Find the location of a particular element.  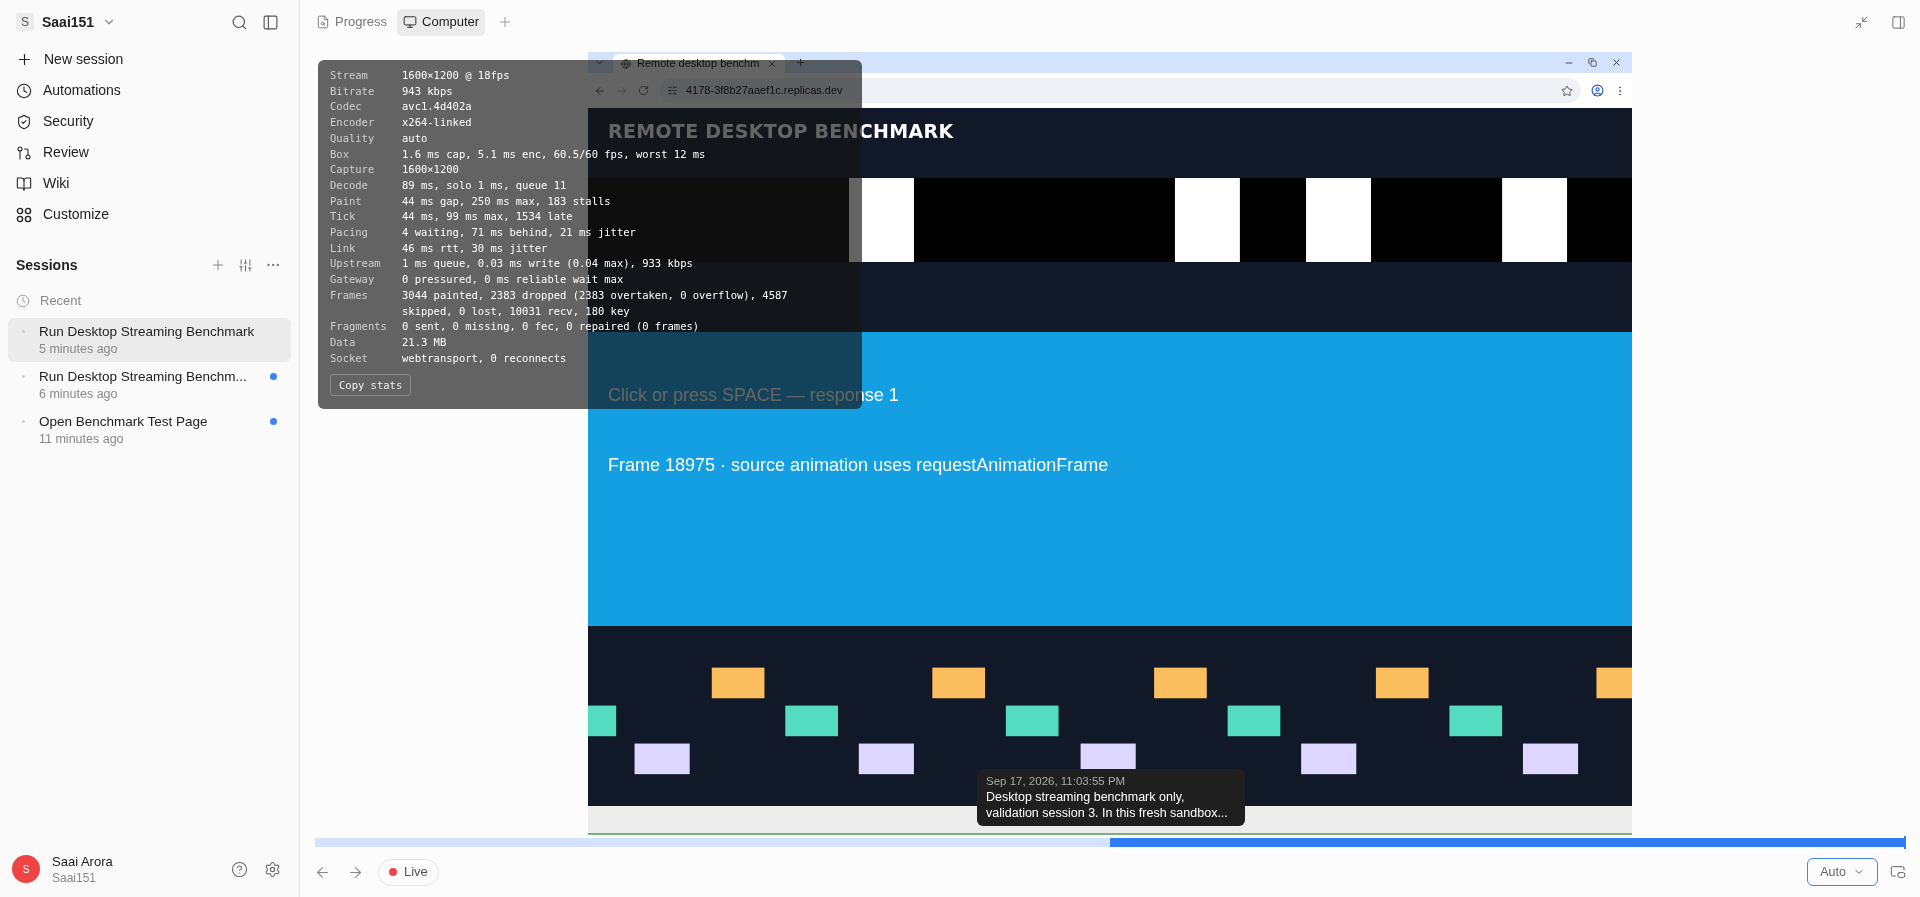

stat-label: Bitrate is located at coordinates (353, 91).